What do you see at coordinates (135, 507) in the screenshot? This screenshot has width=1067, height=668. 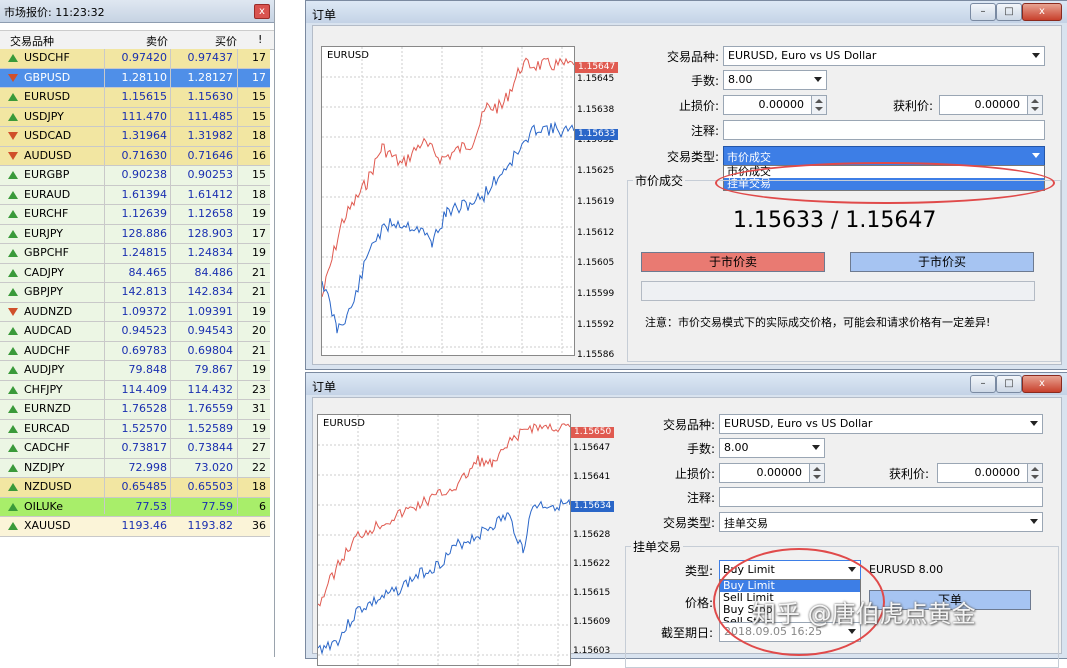 I see `market-watch-row: OILUKe 77.53 77.59 6` at bounding box center [135, 507].